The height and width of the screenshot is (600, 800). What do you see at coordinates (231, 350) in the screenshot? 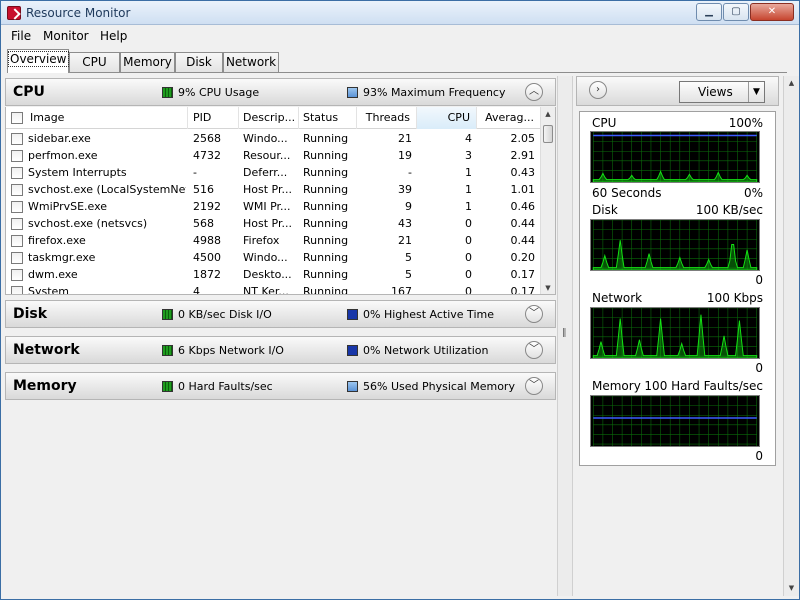
I see `network-io-text: 6 Kbps Network I/O` at bounding box center [231, 350].